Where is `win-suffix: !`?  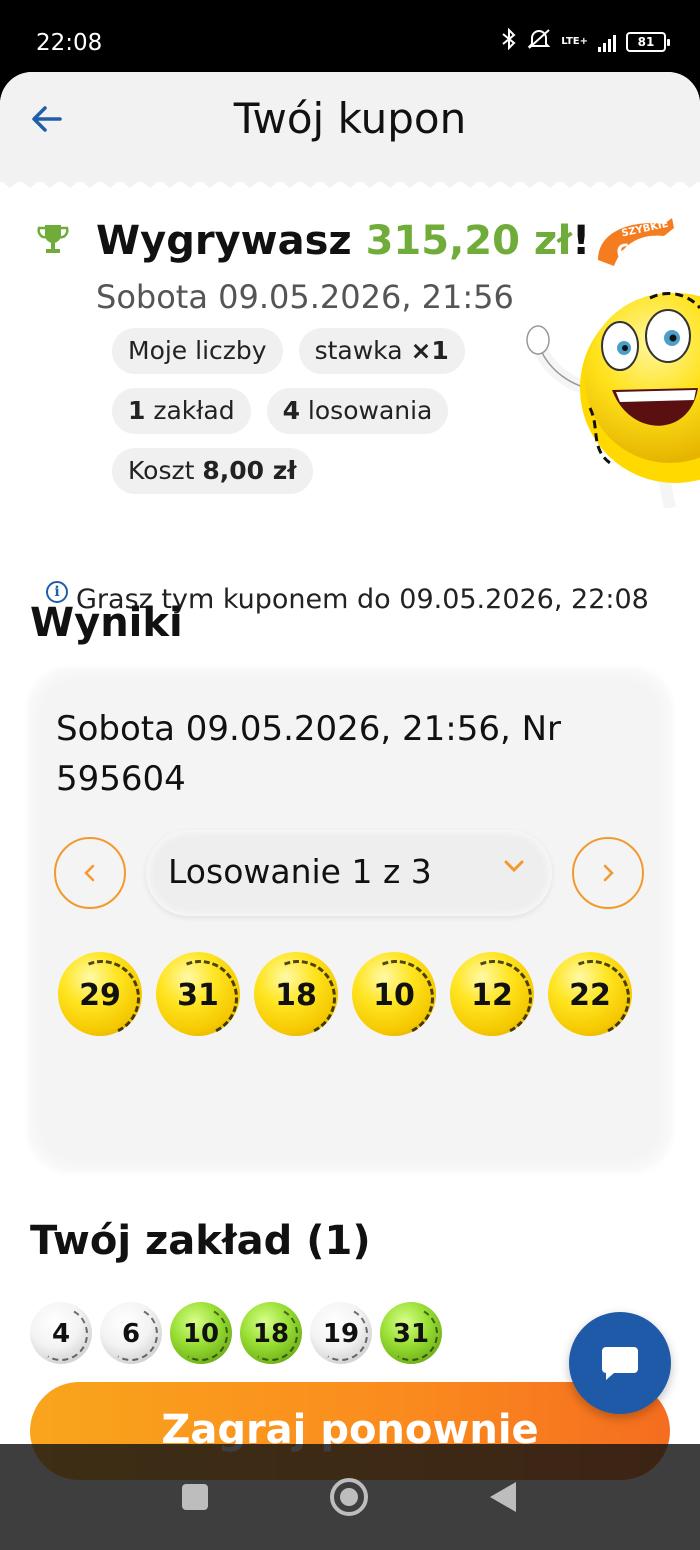
win-suffix: ! is located at coordinates (581, 241).